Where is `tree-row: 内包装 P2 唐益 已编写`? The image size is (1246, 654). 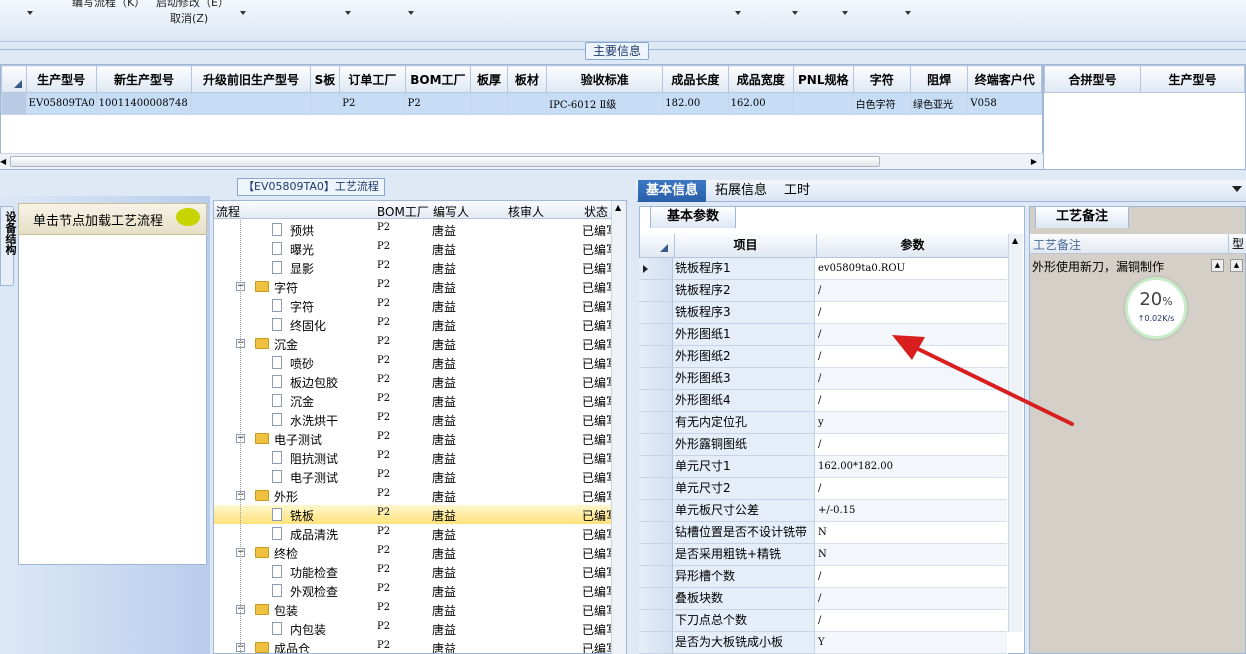
tree-row: 内包装 P2 唐益 已编写 is located at coordinates (416, 628).